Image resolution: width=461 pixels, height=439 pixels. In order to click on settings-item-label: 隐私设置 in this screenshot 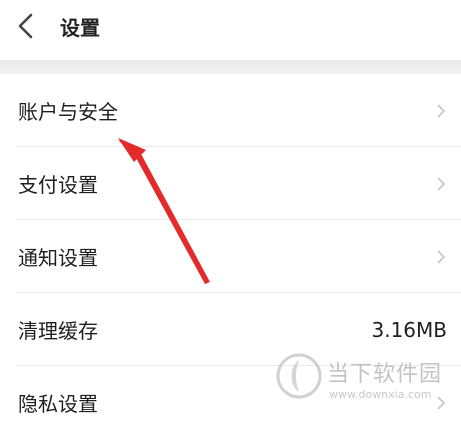, I will do `click(58, 404)`.